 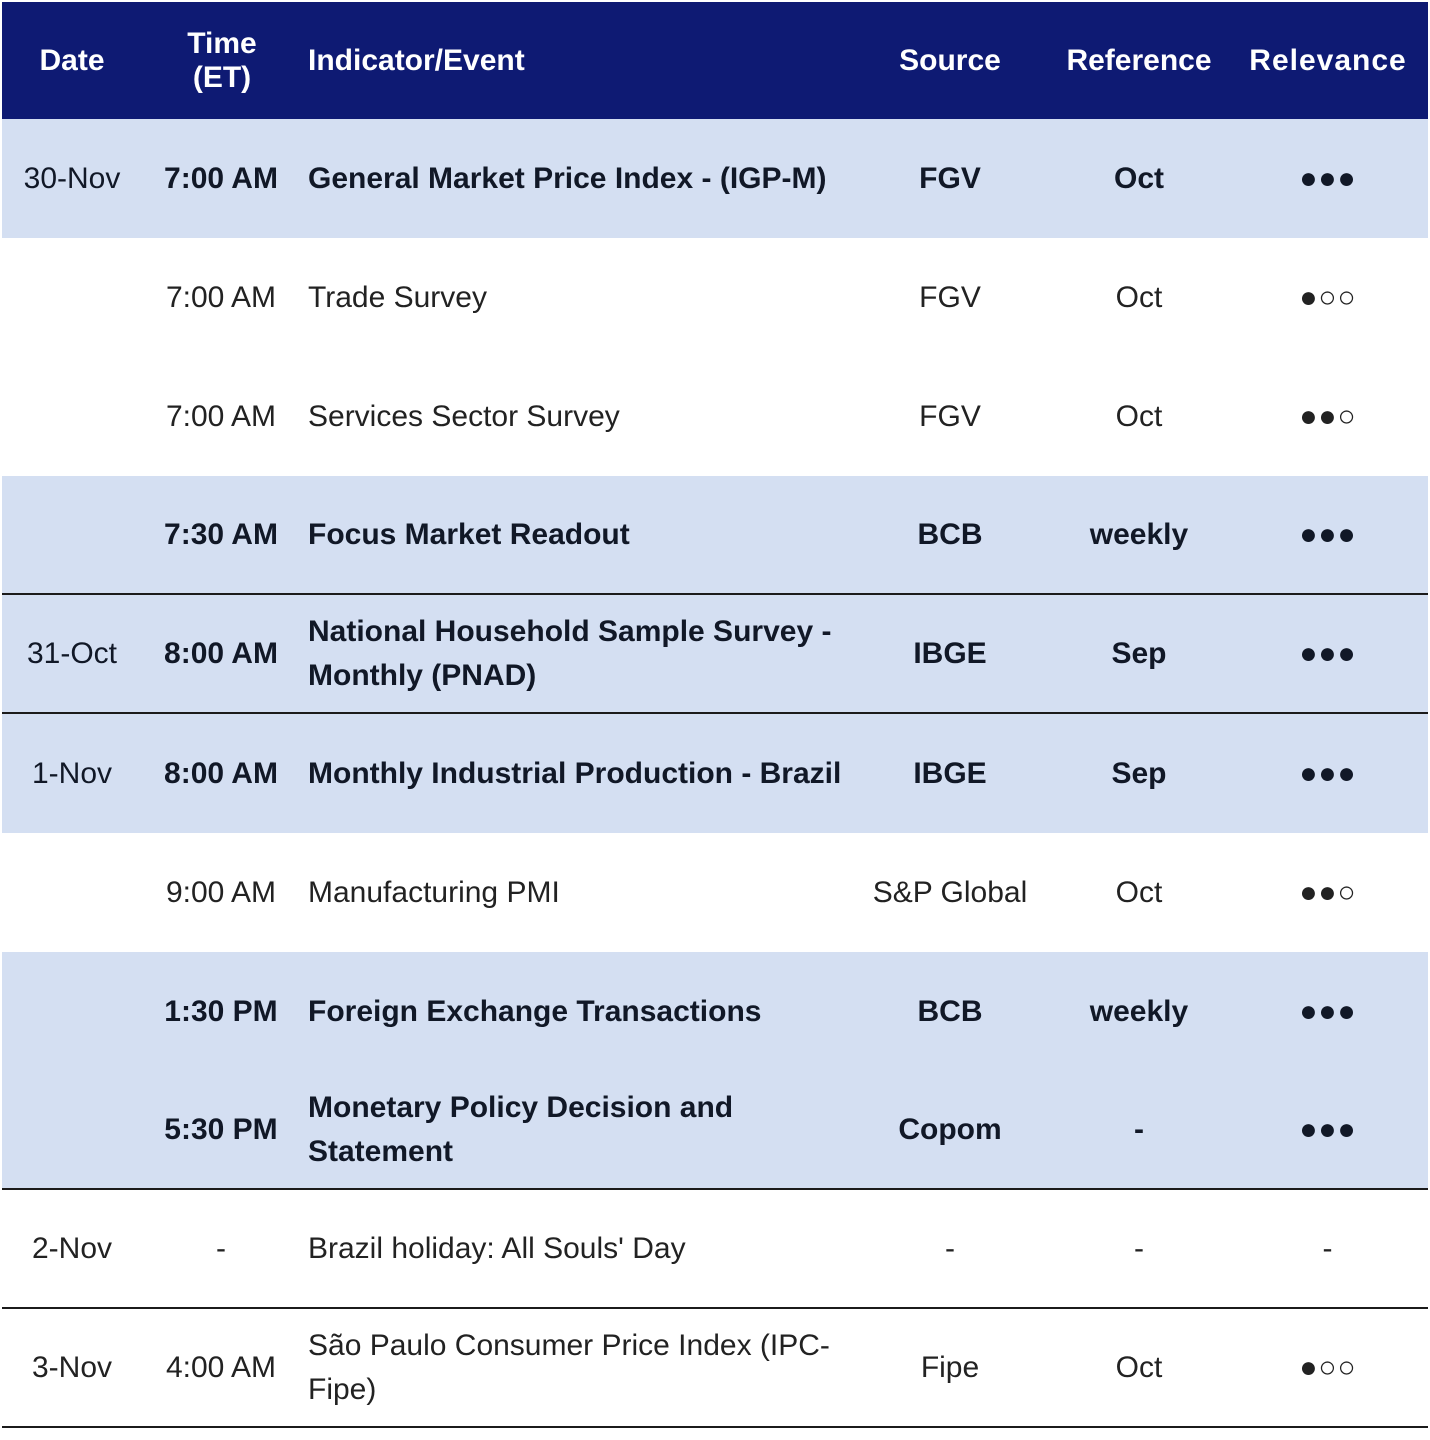 What do you see at coordinates (469, 534) in the screenshot?
I see `row-indicator: Focus Market Readout` at bounding box center [469, 534].